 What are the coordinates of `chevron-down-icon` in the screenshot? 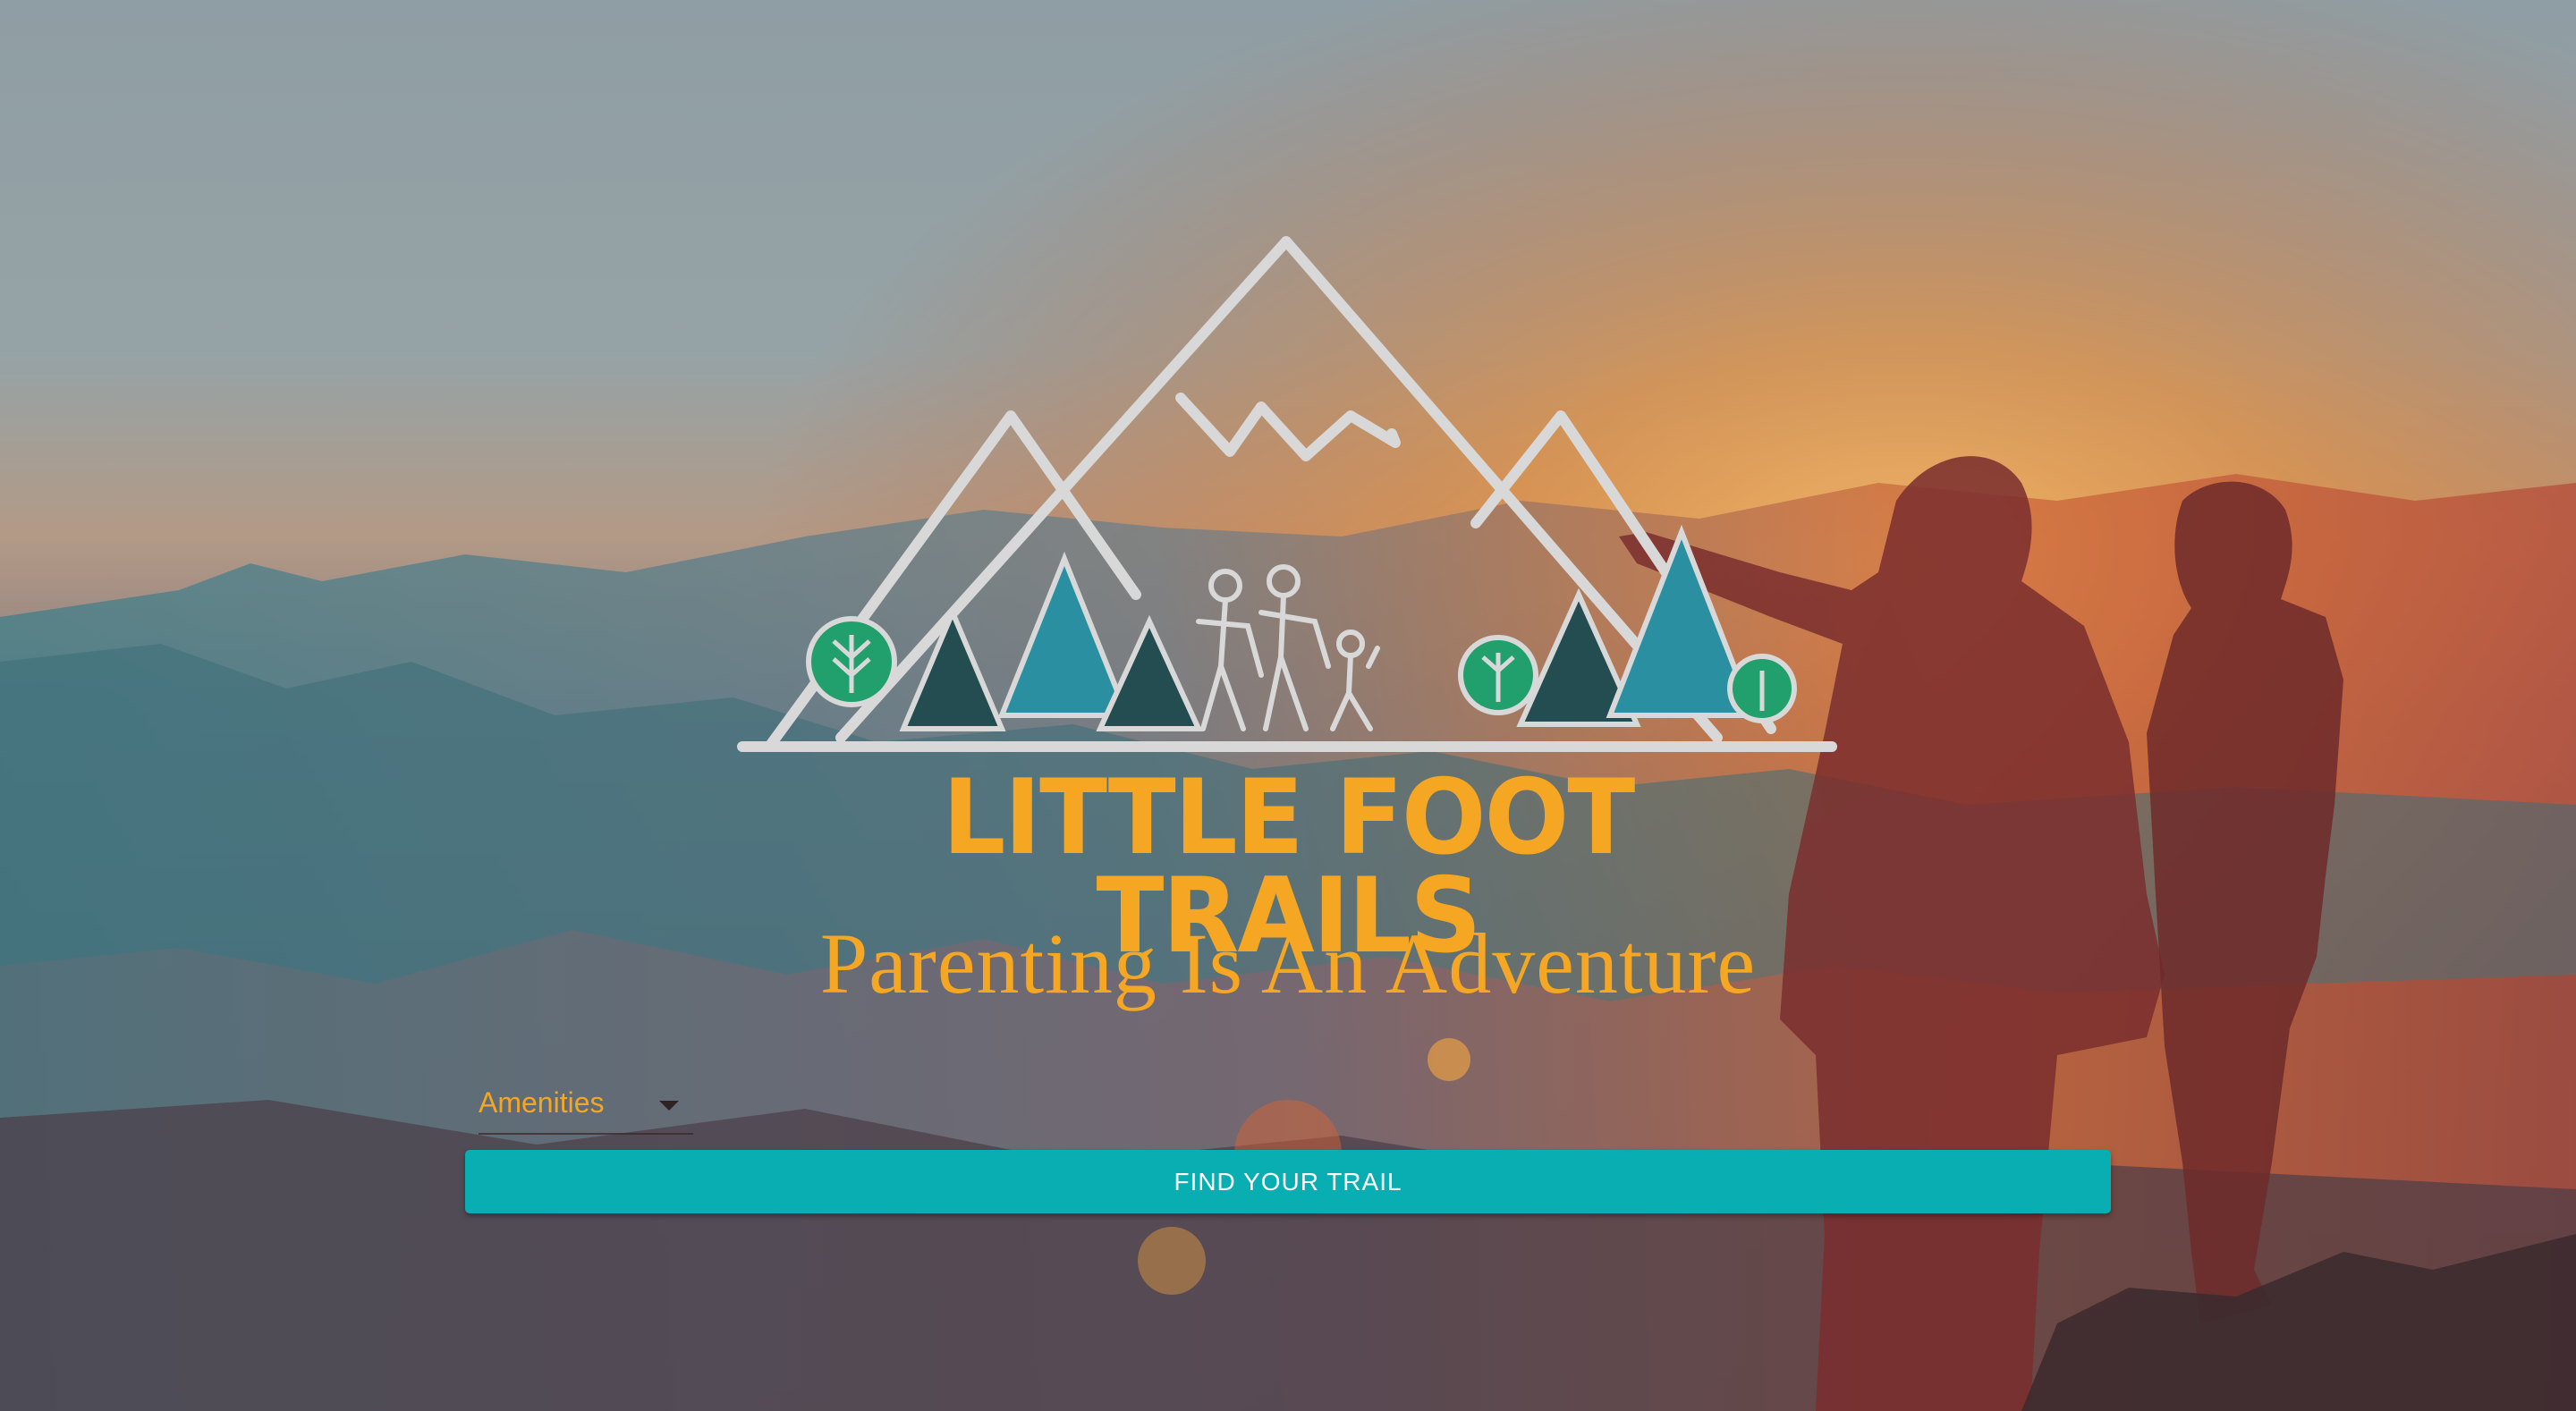 It's located at (669, 1106).